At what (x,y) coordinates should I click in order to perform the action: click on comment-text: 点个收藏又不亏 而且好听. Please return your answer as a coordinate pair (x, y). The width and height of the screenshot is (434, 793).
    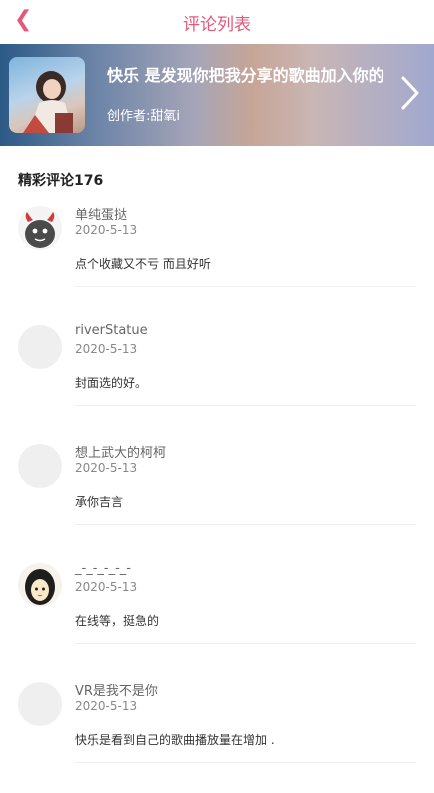
    Looking at the image, I should click on (143, 264).